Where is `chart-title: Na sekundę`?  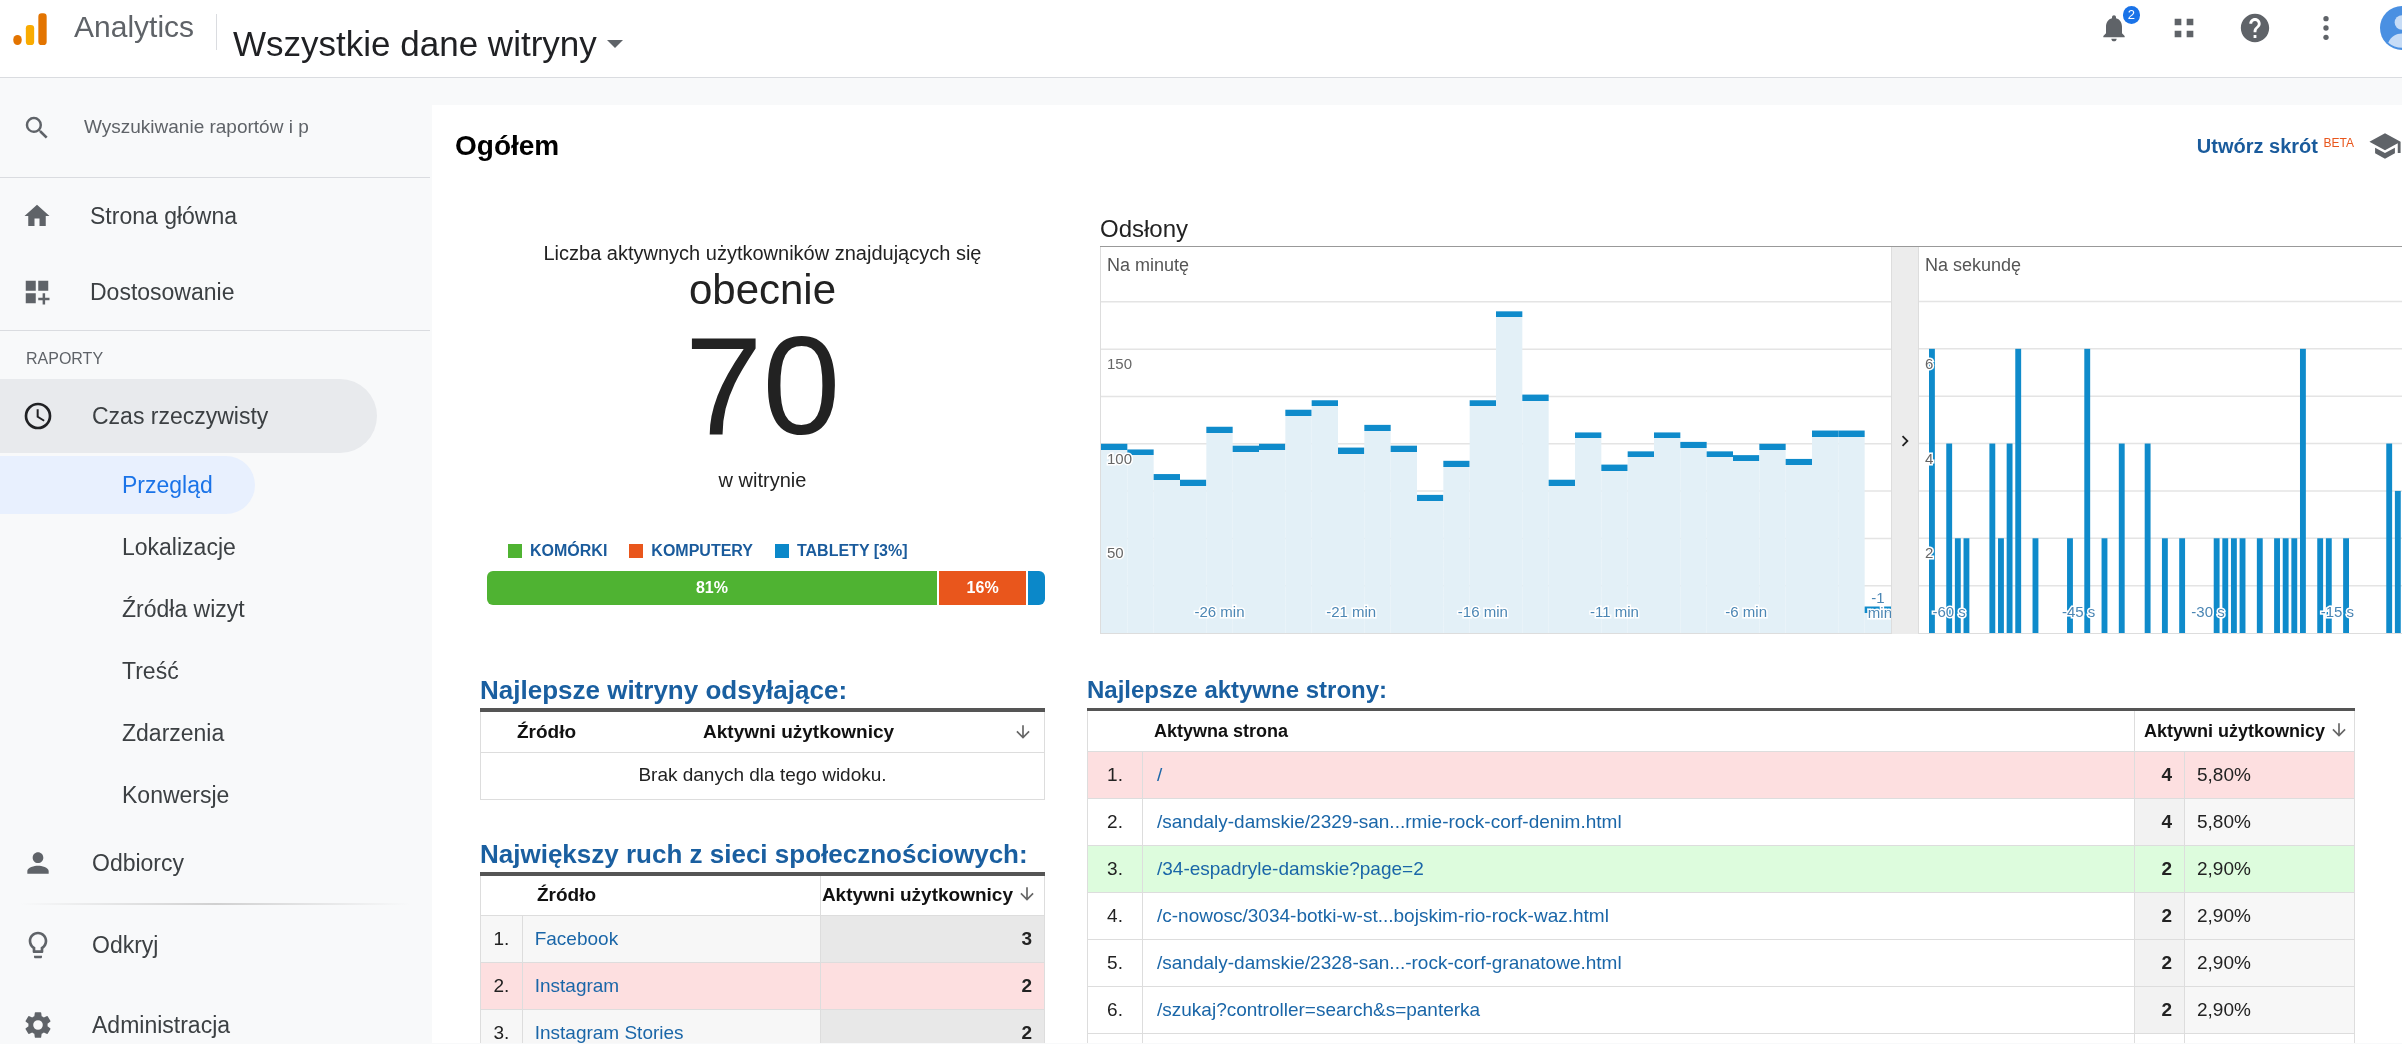 chart-title: Na sekundę is located at coordinates (1973, 265).